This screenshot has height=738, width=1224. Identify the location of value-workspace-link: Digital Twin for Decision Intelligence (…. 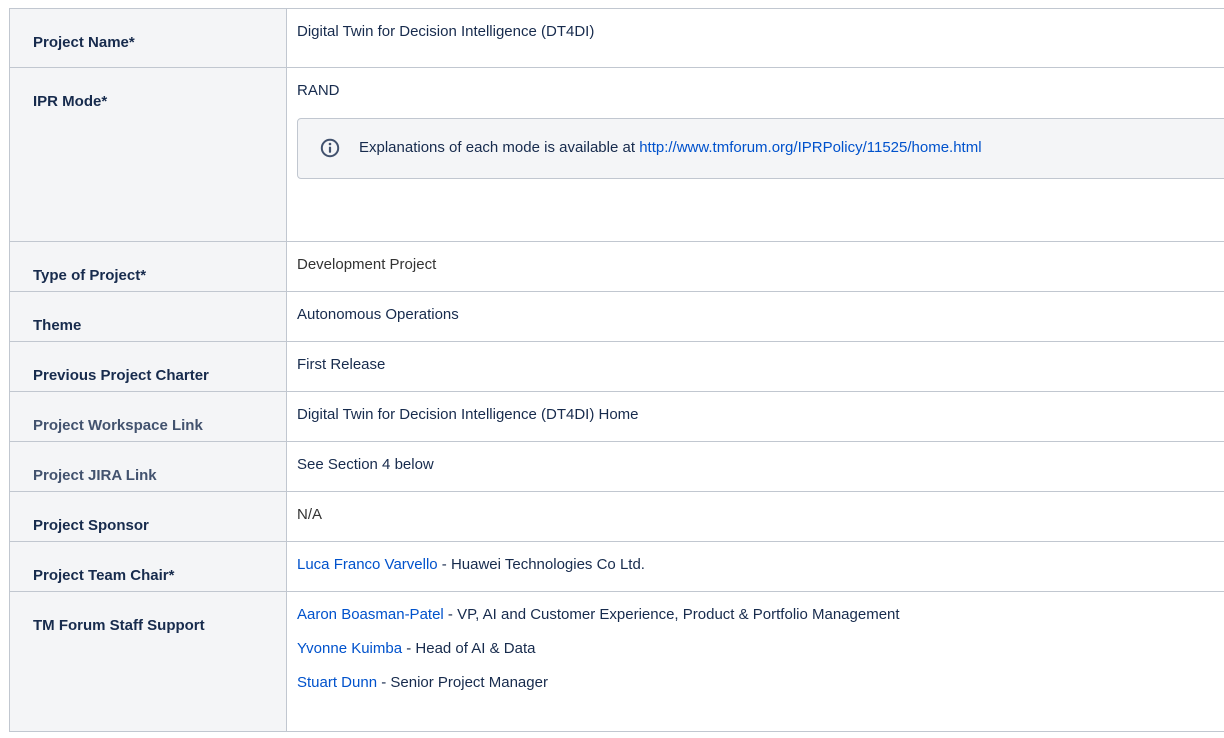
(755, 416).